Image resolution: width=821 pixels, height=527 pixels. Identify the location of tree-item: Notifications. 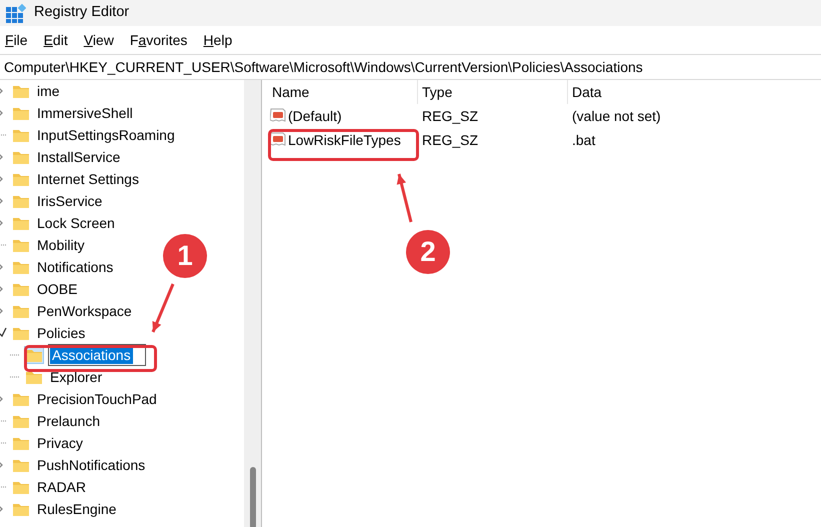
(75, 267).